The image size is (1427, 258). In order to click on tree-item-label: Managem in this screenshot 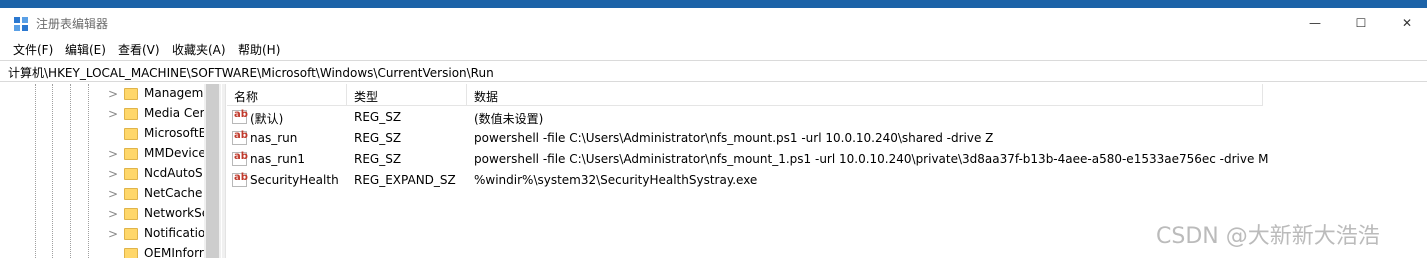, I will do `click(176, 93)`.